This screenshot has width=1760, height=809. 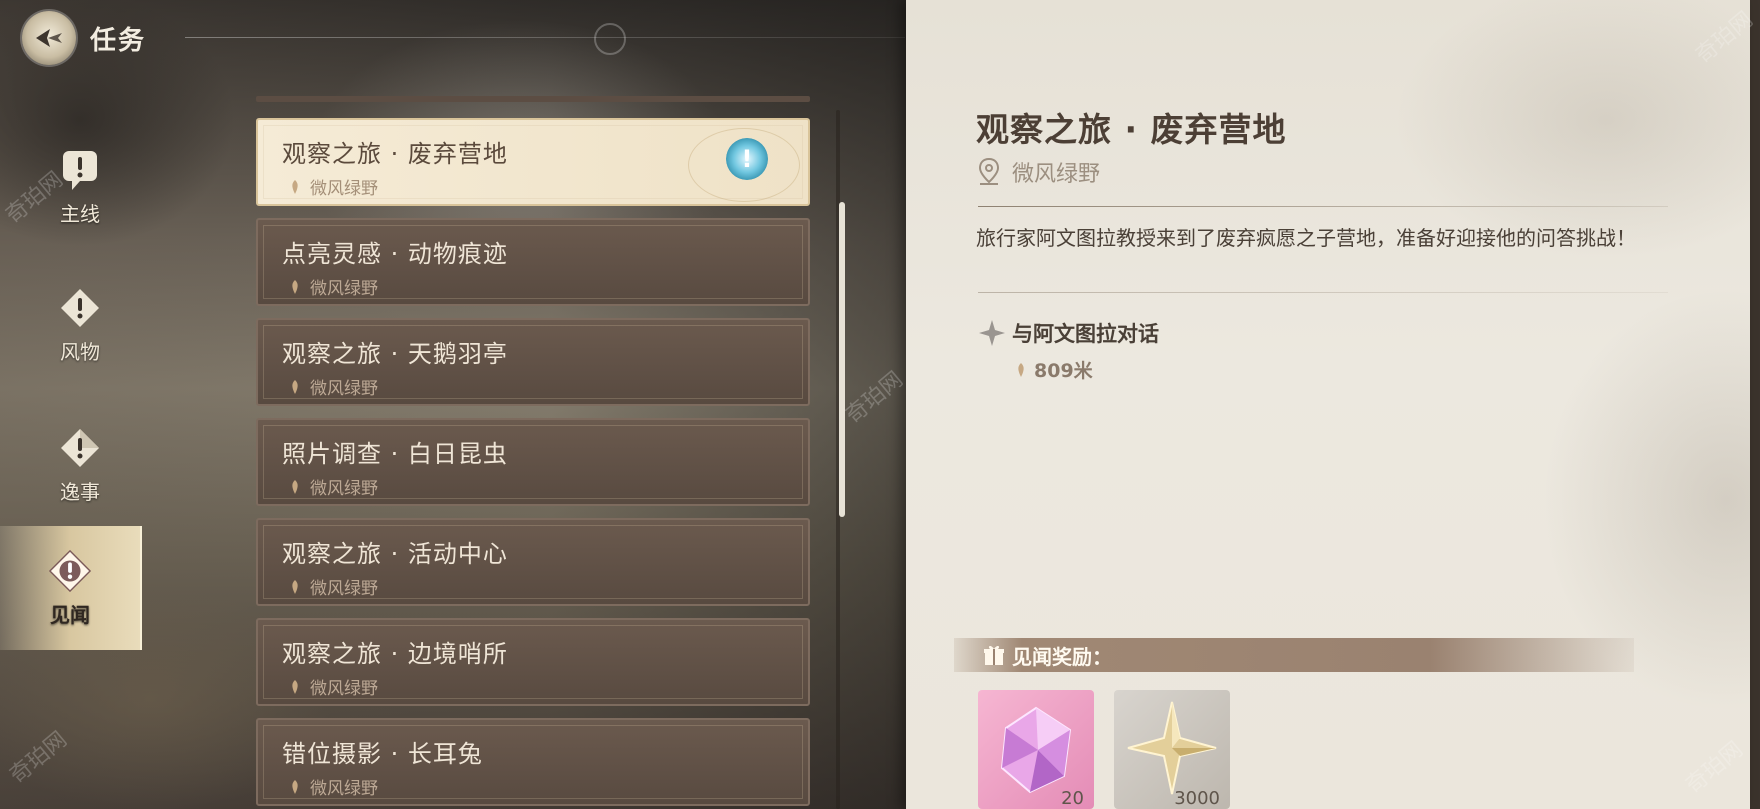 What do you see at coordinates (395, 654) in the screenshot?
I see `quest-title: 观察之旅 · 边境哨所` at bounding box center [395, 654].